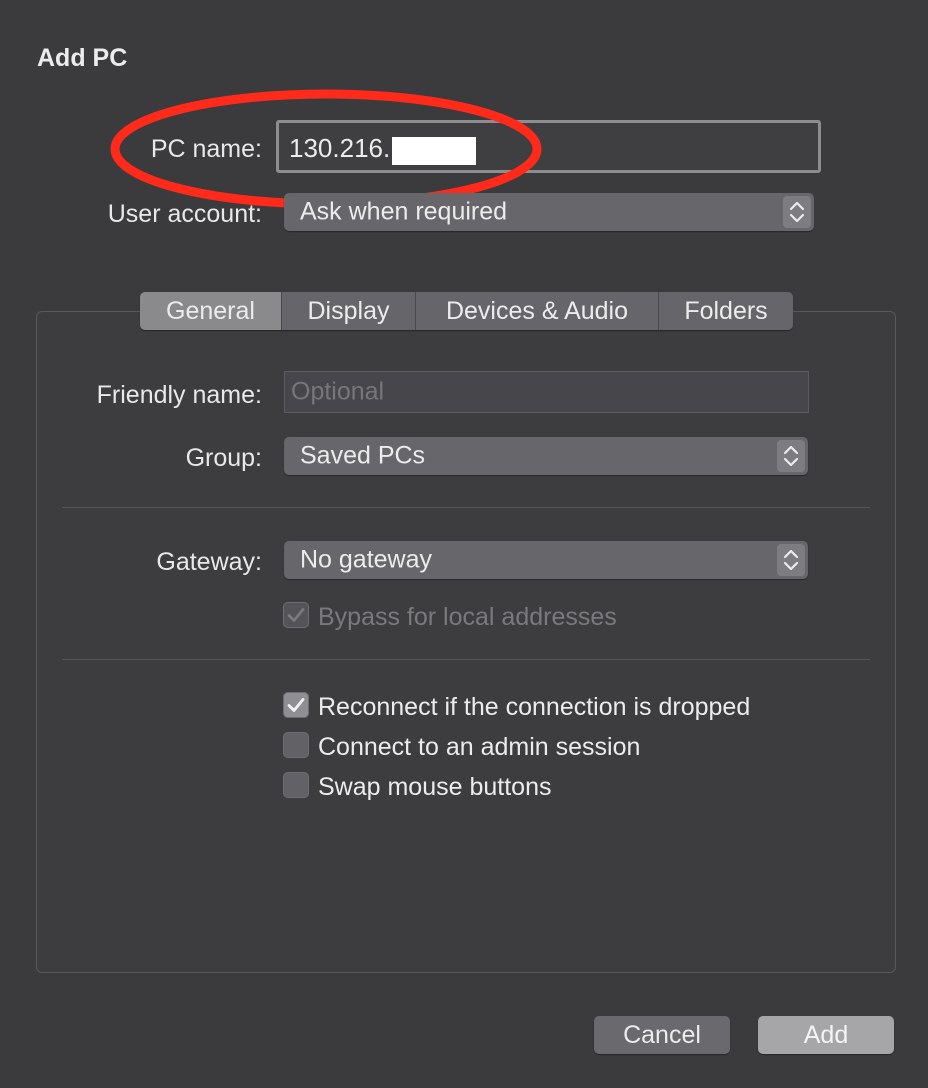  What do you see at coordinates (826, 1035) in the screenshot?
I see `add-button: Add` at bounding box center [826, 1035].